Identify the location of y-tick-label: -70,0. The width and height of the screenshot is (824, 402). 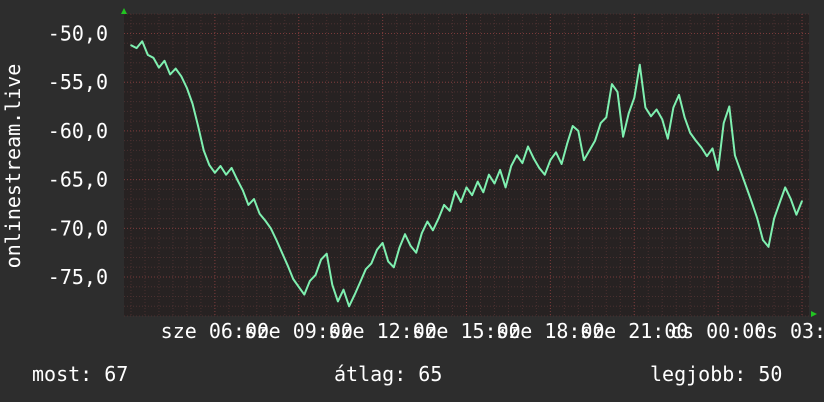
(78, 228).